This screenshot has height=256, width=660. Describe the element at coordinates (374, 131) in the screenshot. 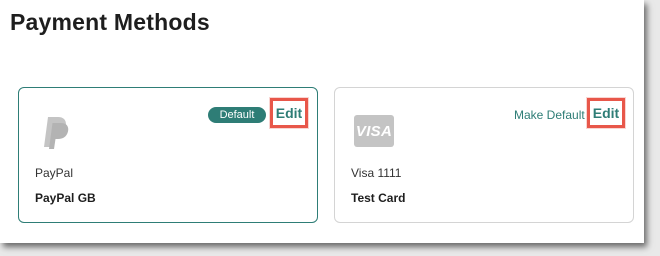

I see `visa-icon: VISA` at that location.